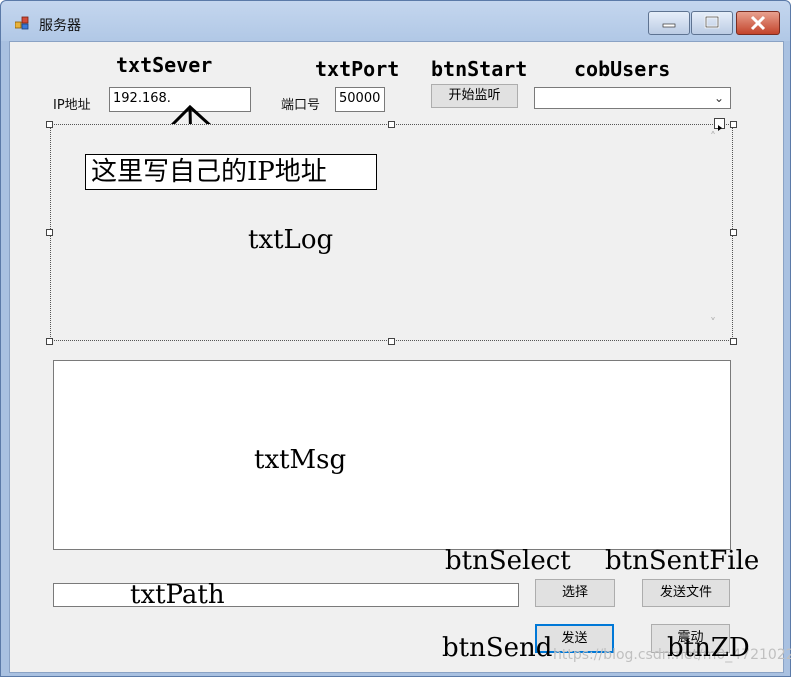 The image size is (791, 677). Describe the element at coordinates (682, 561) in the screenshot. I see `annotation-btnsentfile: btnSentFile` at that location.